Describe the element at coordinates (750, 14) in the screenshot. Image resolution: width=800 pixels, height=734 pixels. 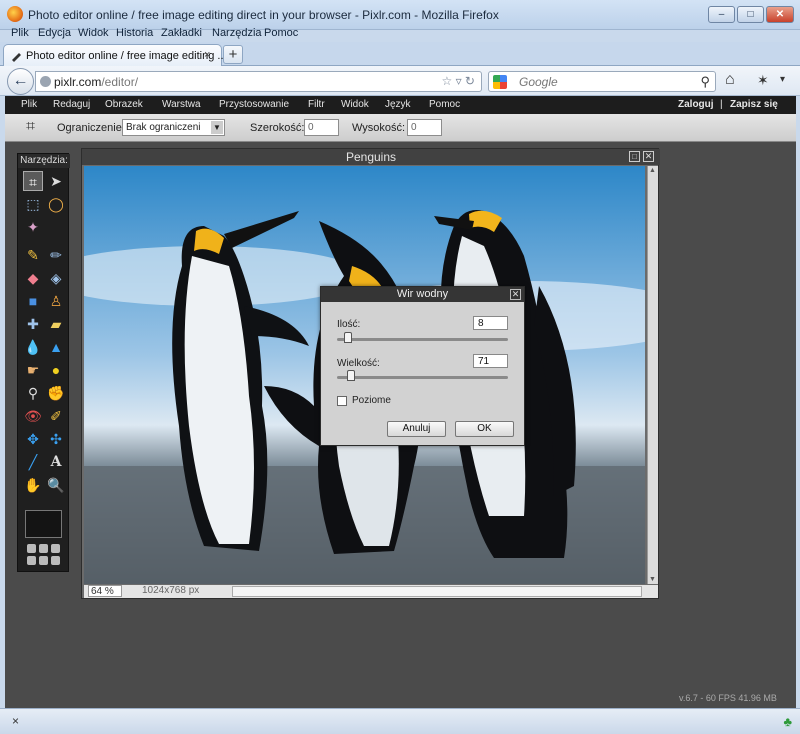
I see `maximize-button: □` at that location.